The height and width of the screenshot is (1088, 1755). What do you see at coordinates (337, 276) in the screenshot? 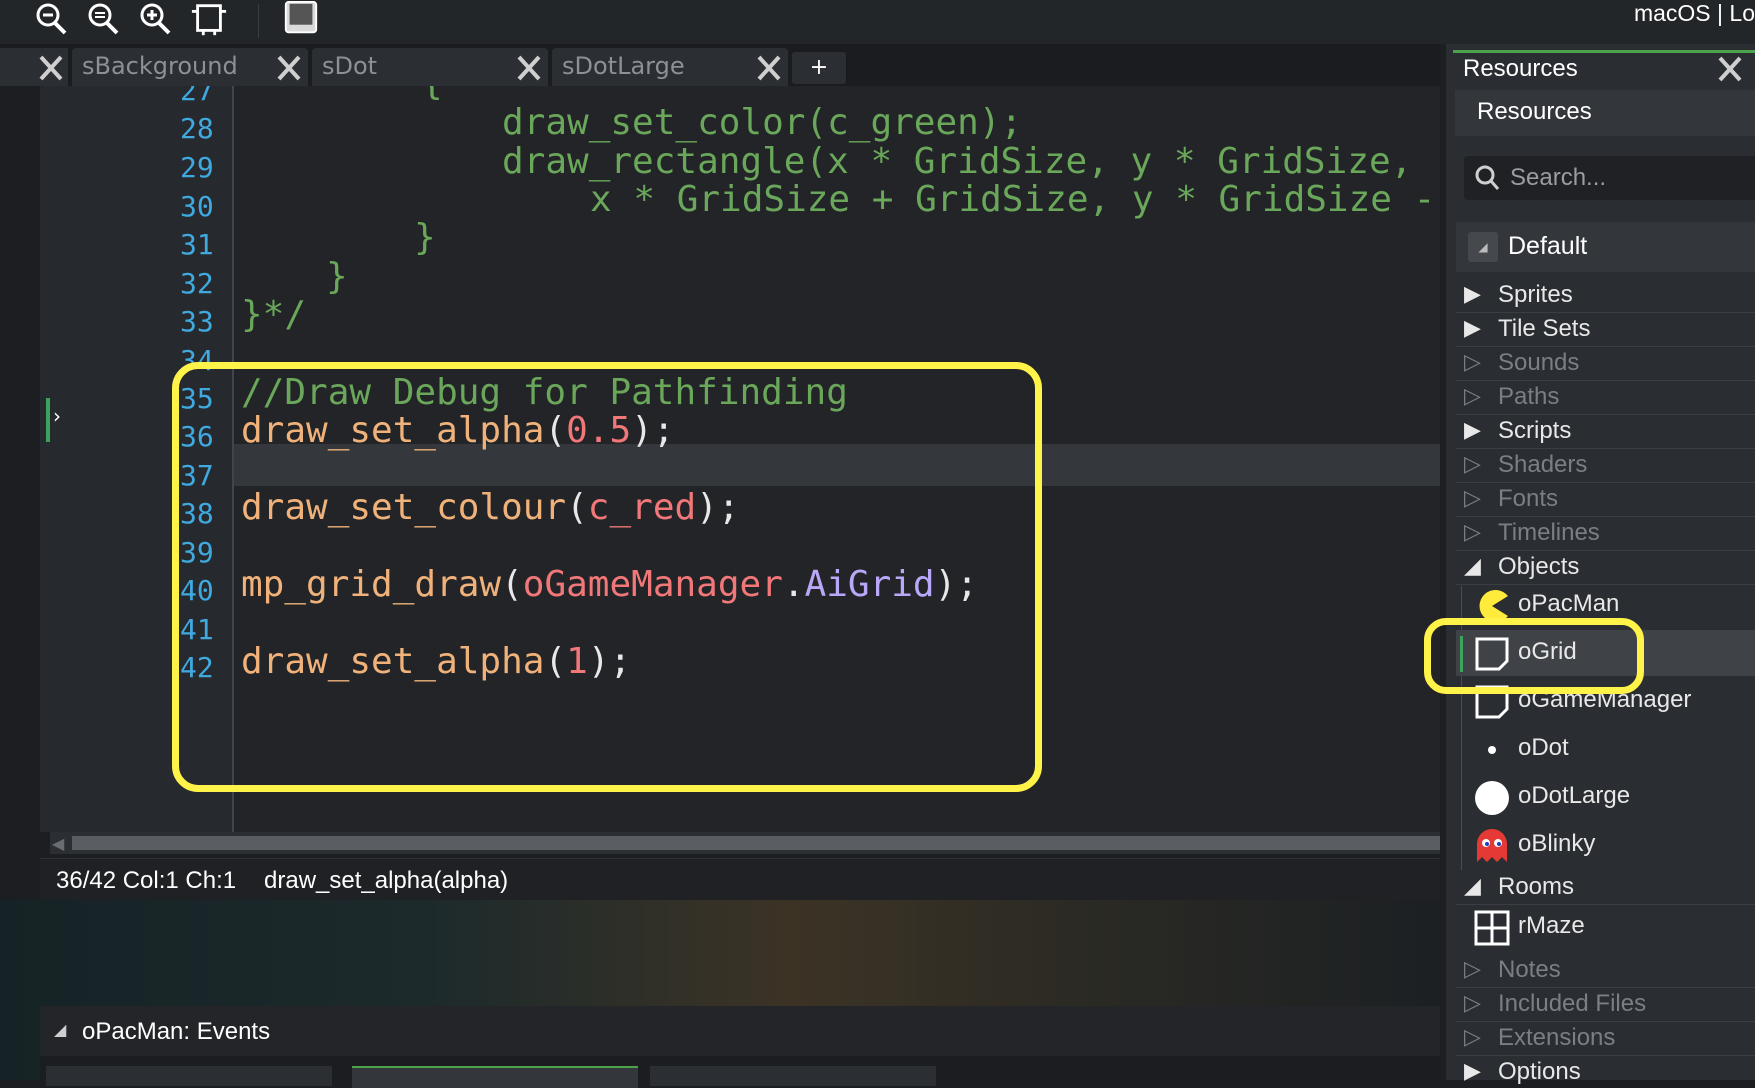
I see `code-line-32: }` at bounding box center [337, 276].